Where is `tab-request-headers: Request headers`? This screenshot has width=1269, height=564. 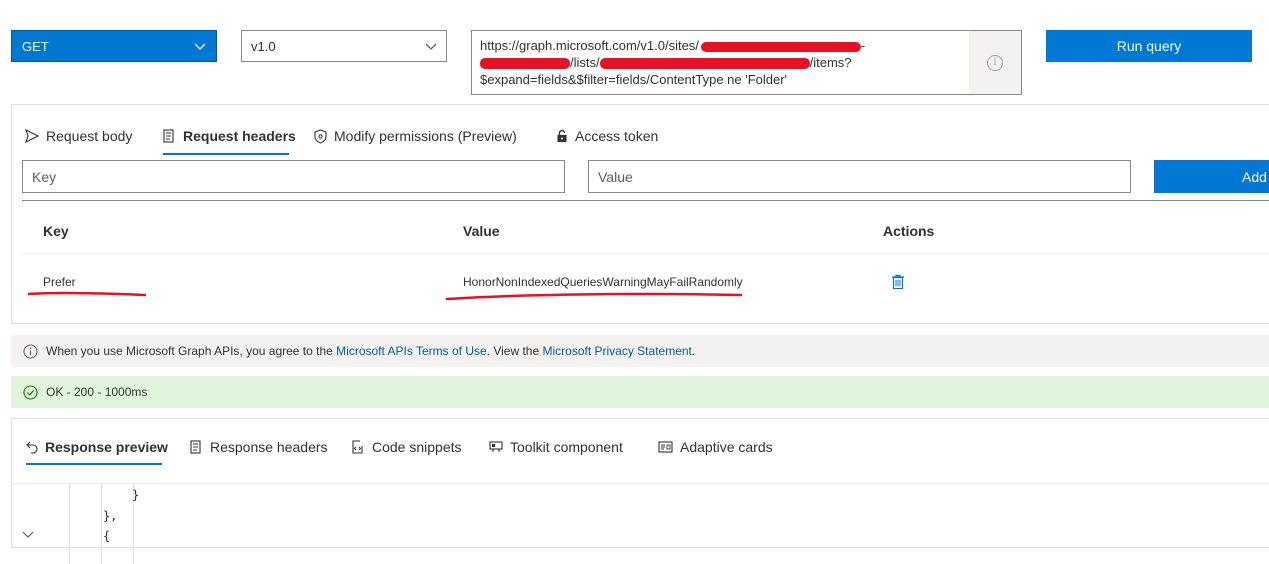
tab-request-headers: Request headers is located at coordinates (229, 136).